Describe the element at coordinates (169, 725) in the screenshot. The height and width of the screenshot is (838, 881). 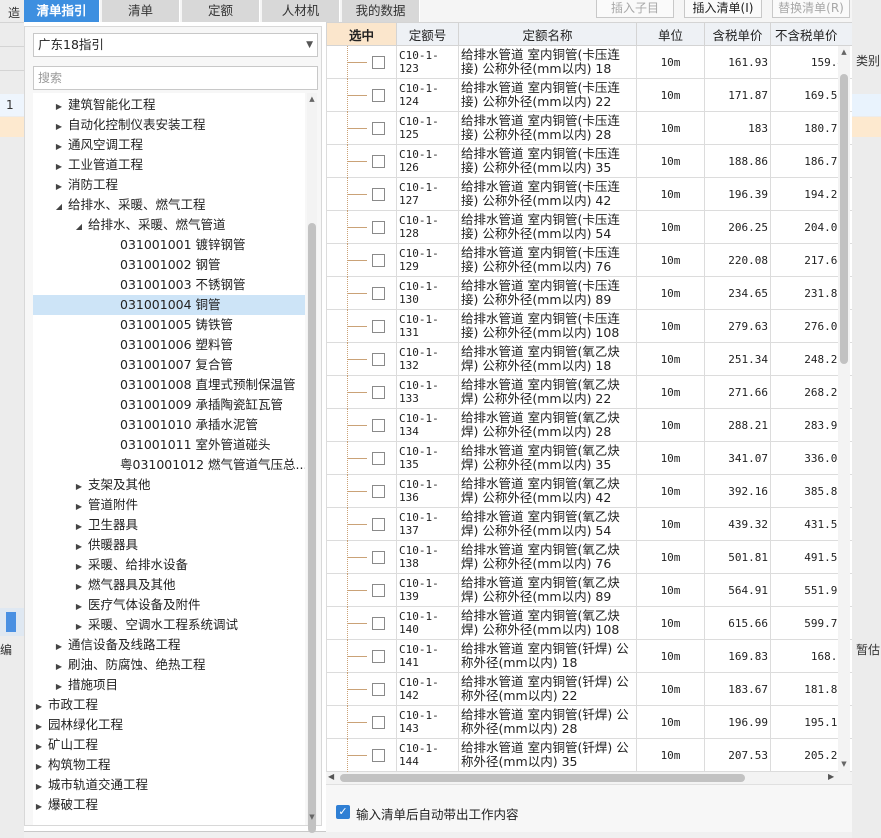
I see `tree-folder-node: ▶ 园林绿化工程` at that location.